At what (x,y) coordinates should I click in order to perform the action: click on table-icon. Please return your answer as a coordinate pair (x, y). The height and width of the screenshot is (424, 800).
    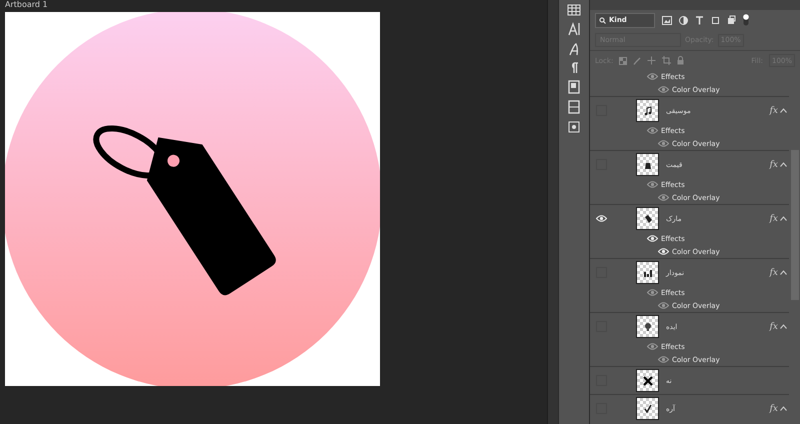
    Looking at the image, I should click on (574, 10).